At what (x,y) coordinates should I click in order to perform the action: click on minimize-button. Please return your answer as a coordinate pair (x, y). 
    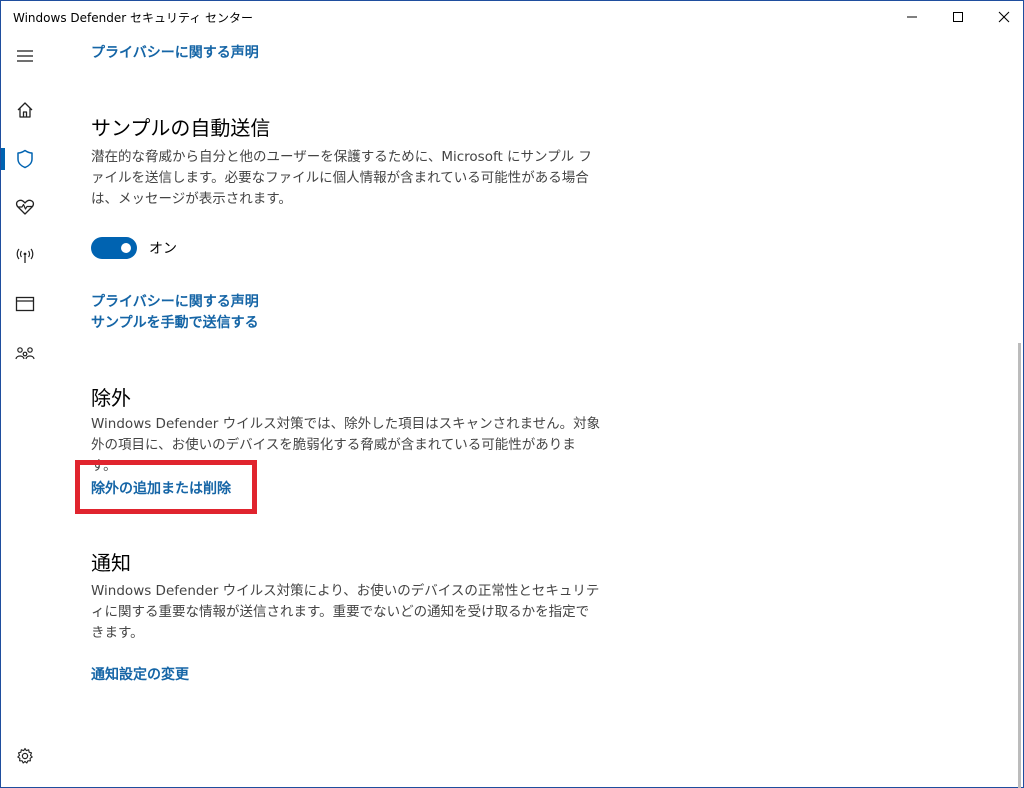
    Looking at the image, I should click on (912, 16).